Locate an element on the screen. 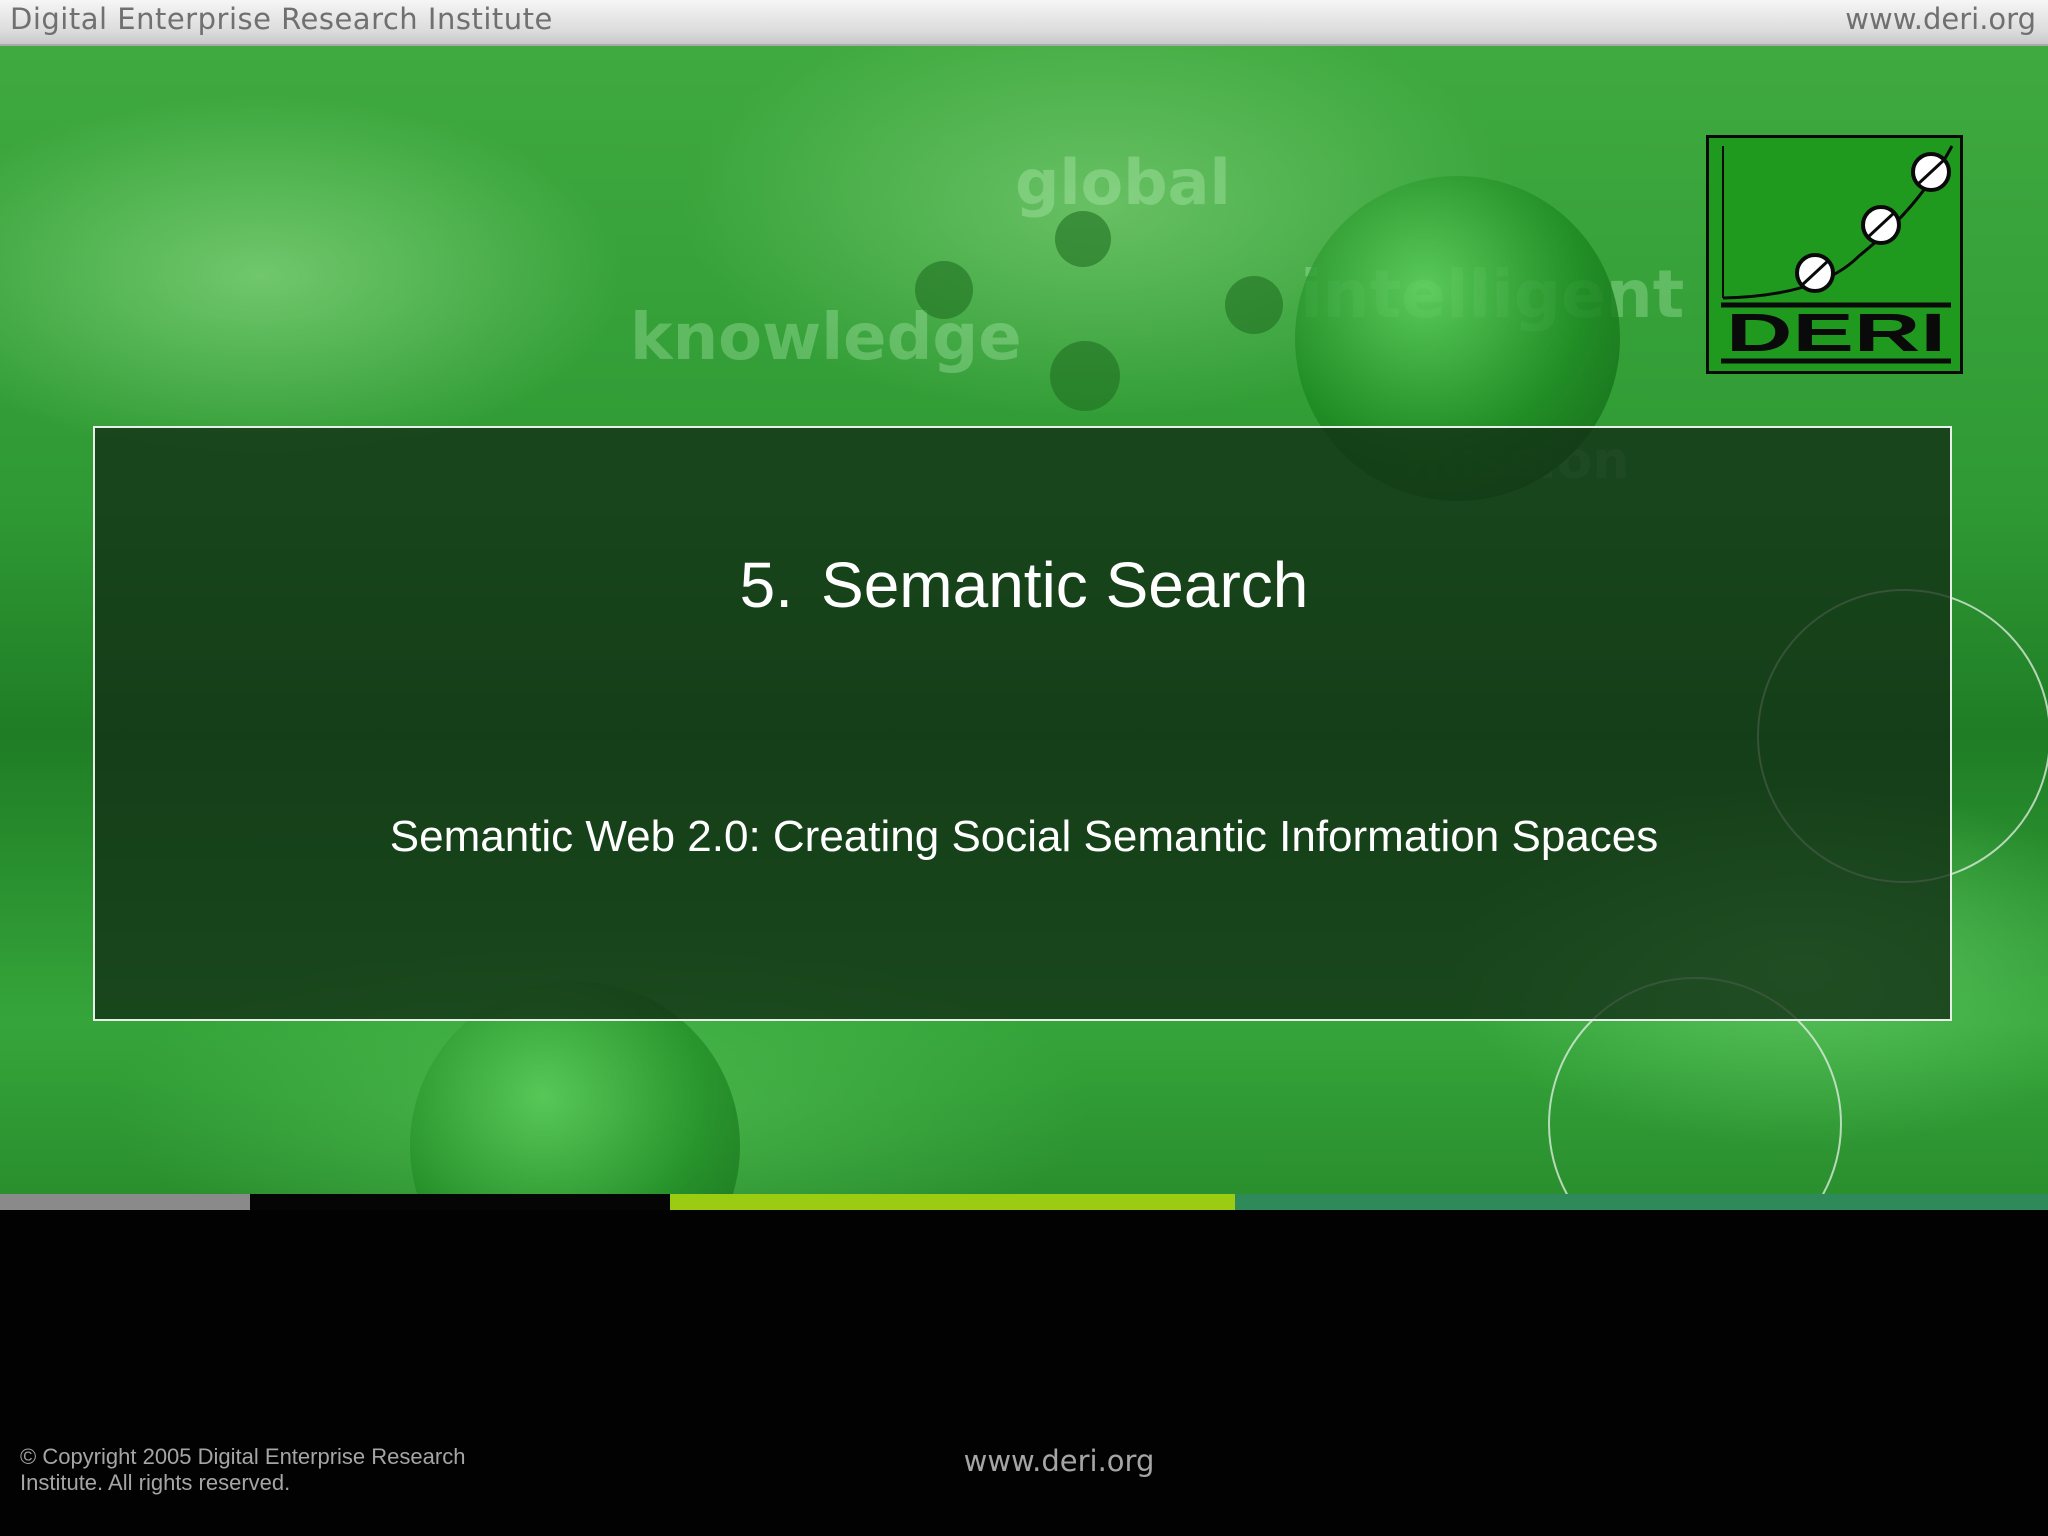  deri-logo-icon: DERI is located at coordinates (1837, 254).